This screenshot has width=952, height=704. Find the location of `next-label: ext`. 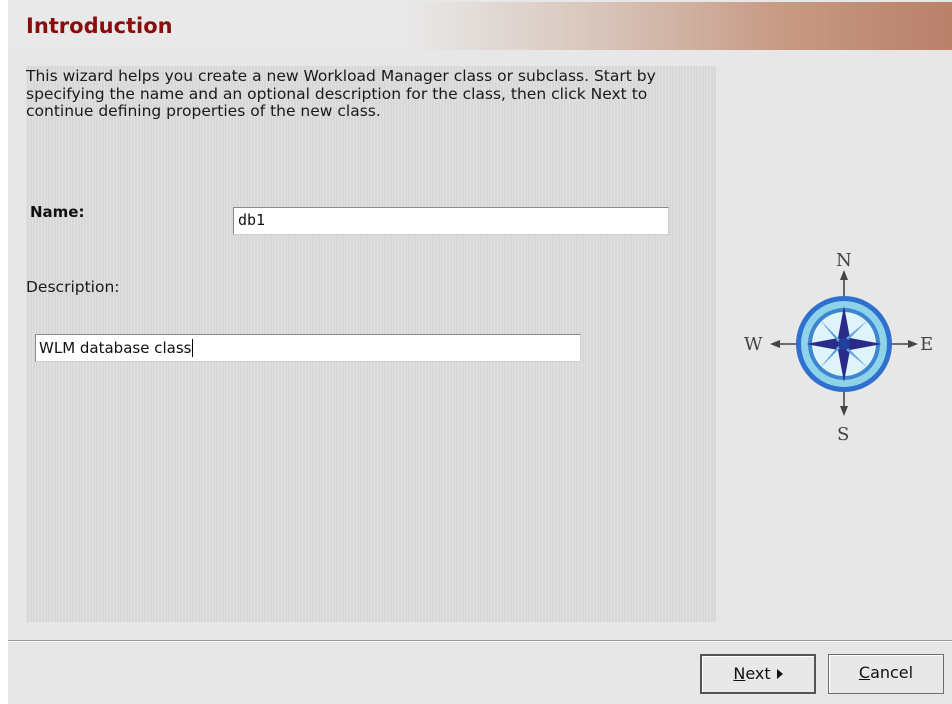

next-label: ext is located at coordinates (758, 673).